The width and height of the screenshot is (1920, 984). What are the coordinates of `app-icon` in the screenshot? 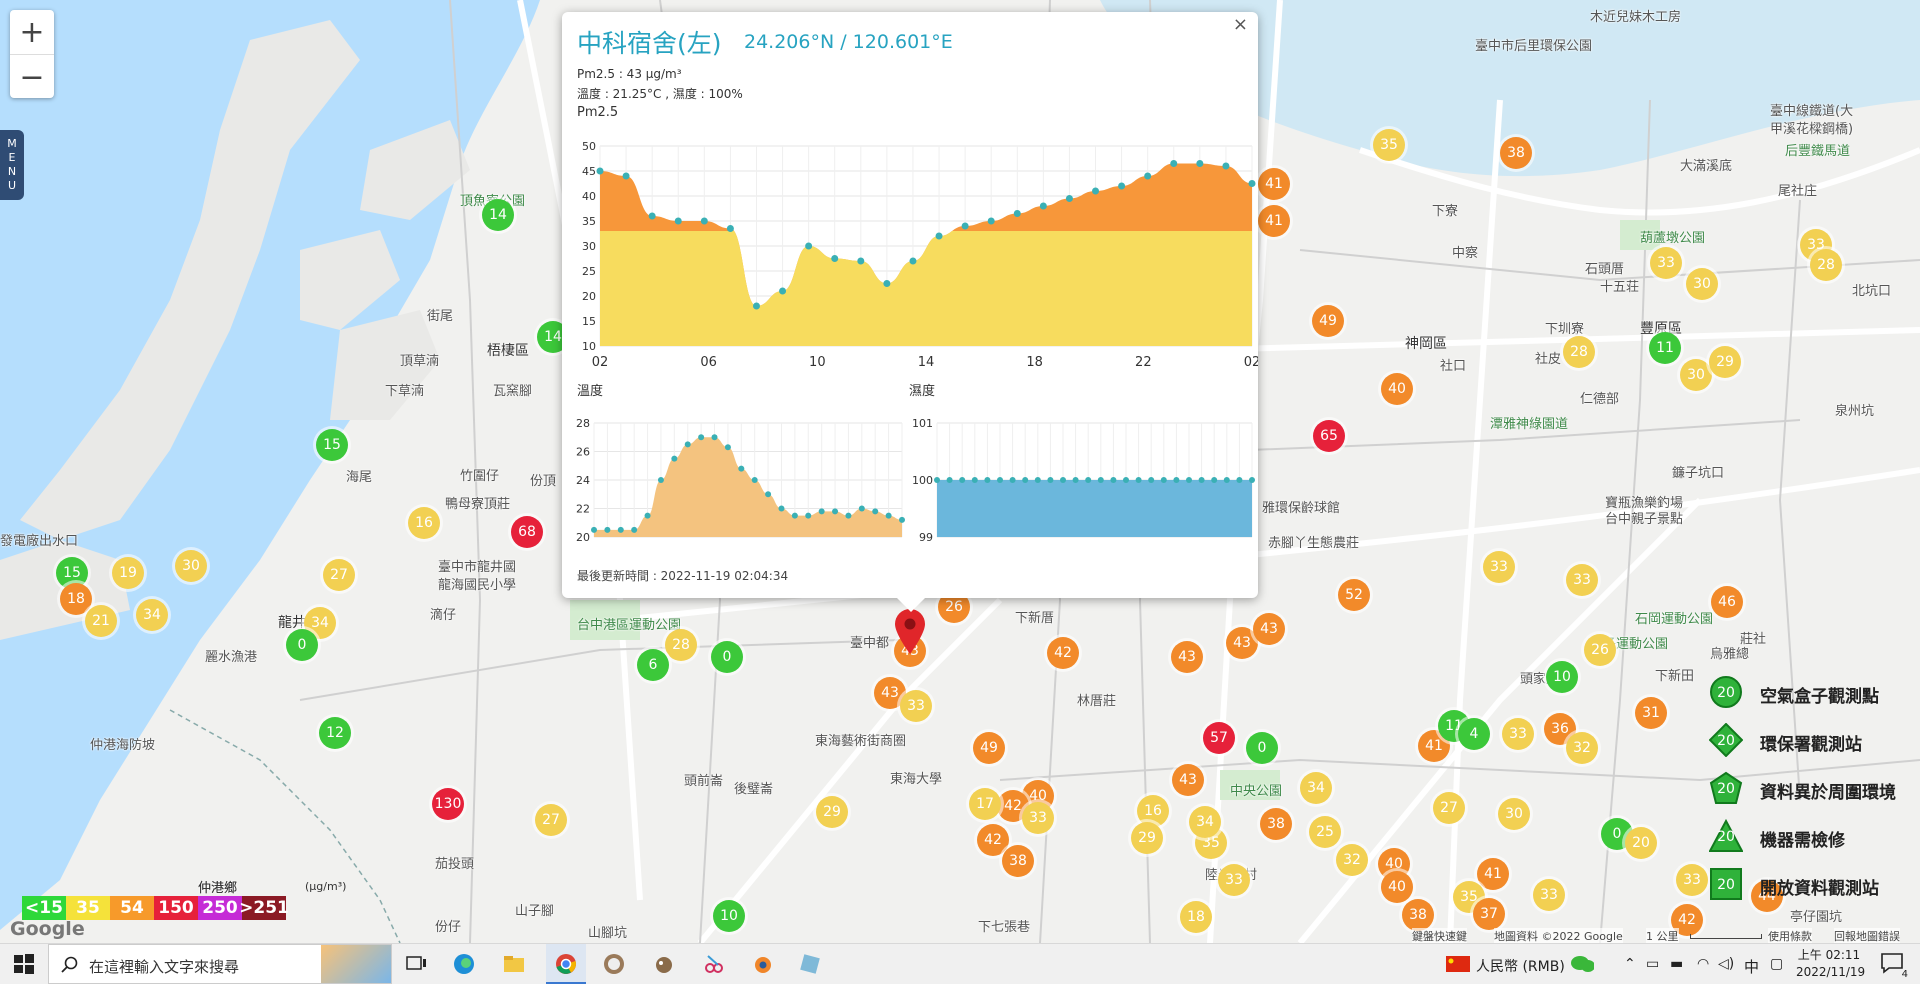 It's located at (810, 964).